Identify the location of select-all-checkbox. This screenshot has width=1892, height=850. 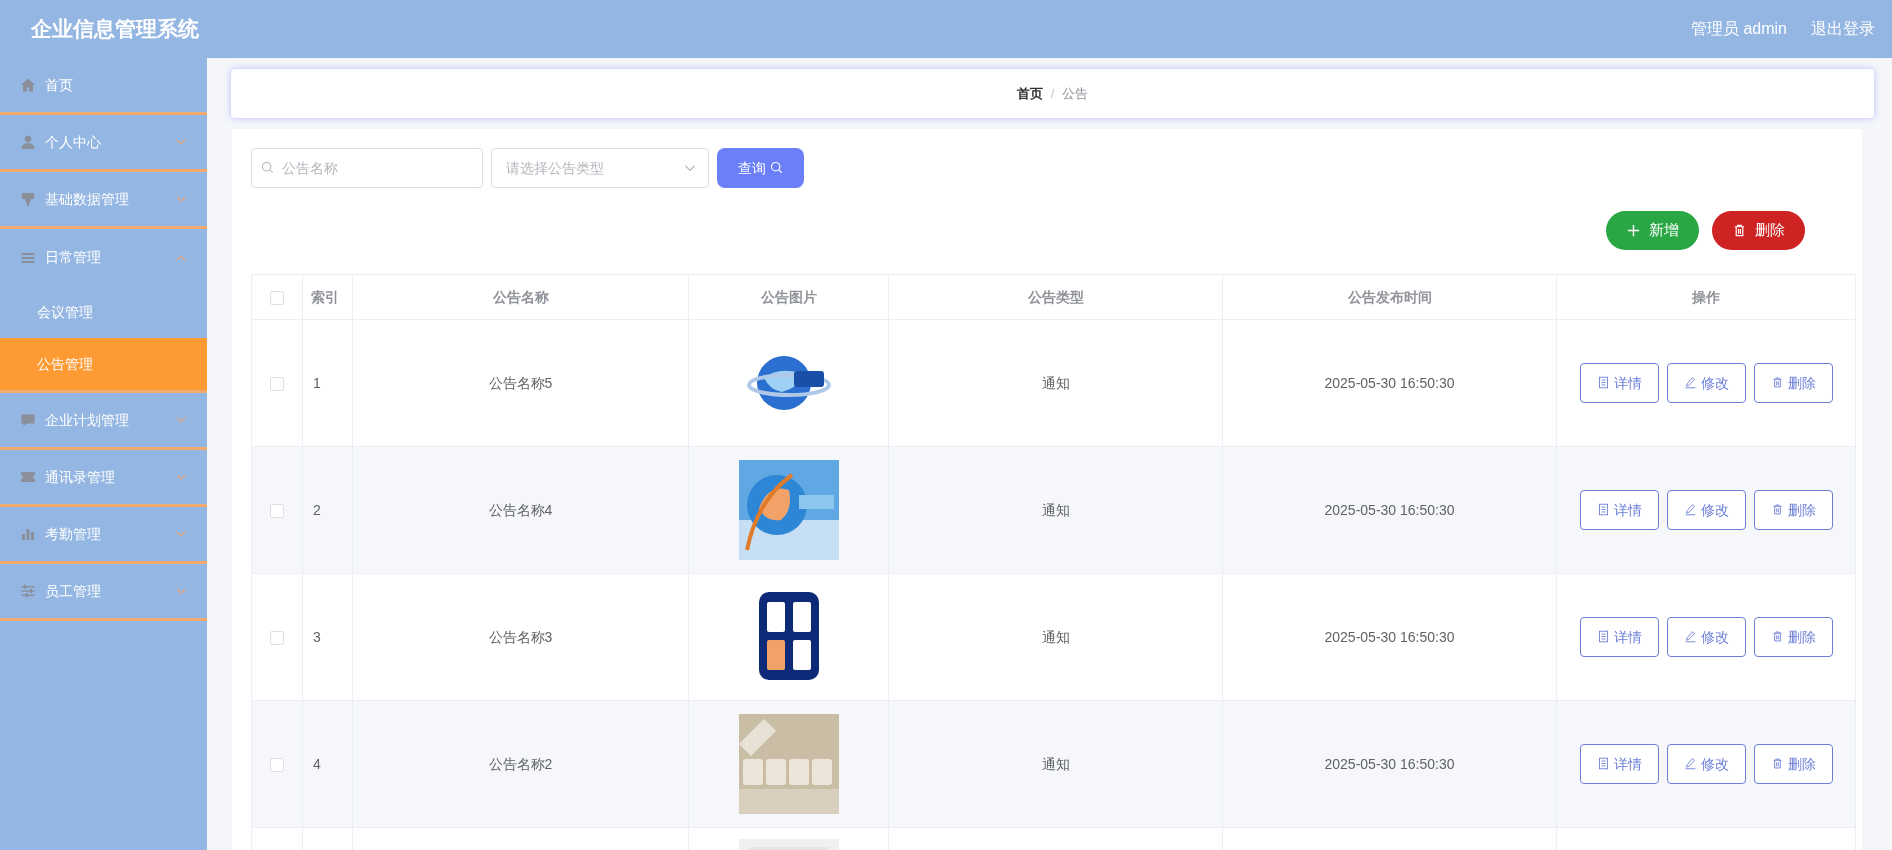
(277, 297).